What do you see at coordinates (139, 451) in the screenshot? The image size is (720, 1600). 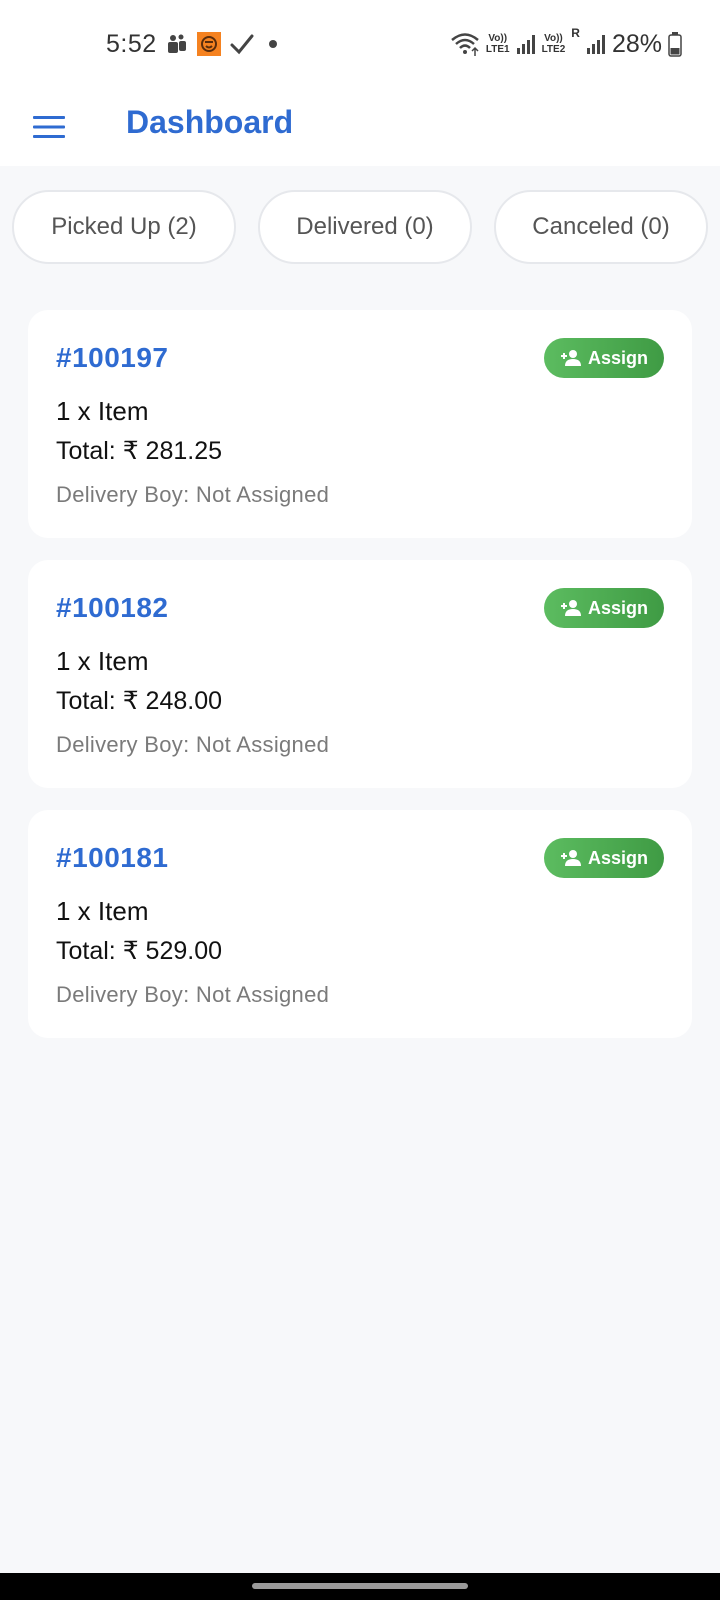 I see `order-total: Total: ₹ 281.25` at bounding box center [139, 451].